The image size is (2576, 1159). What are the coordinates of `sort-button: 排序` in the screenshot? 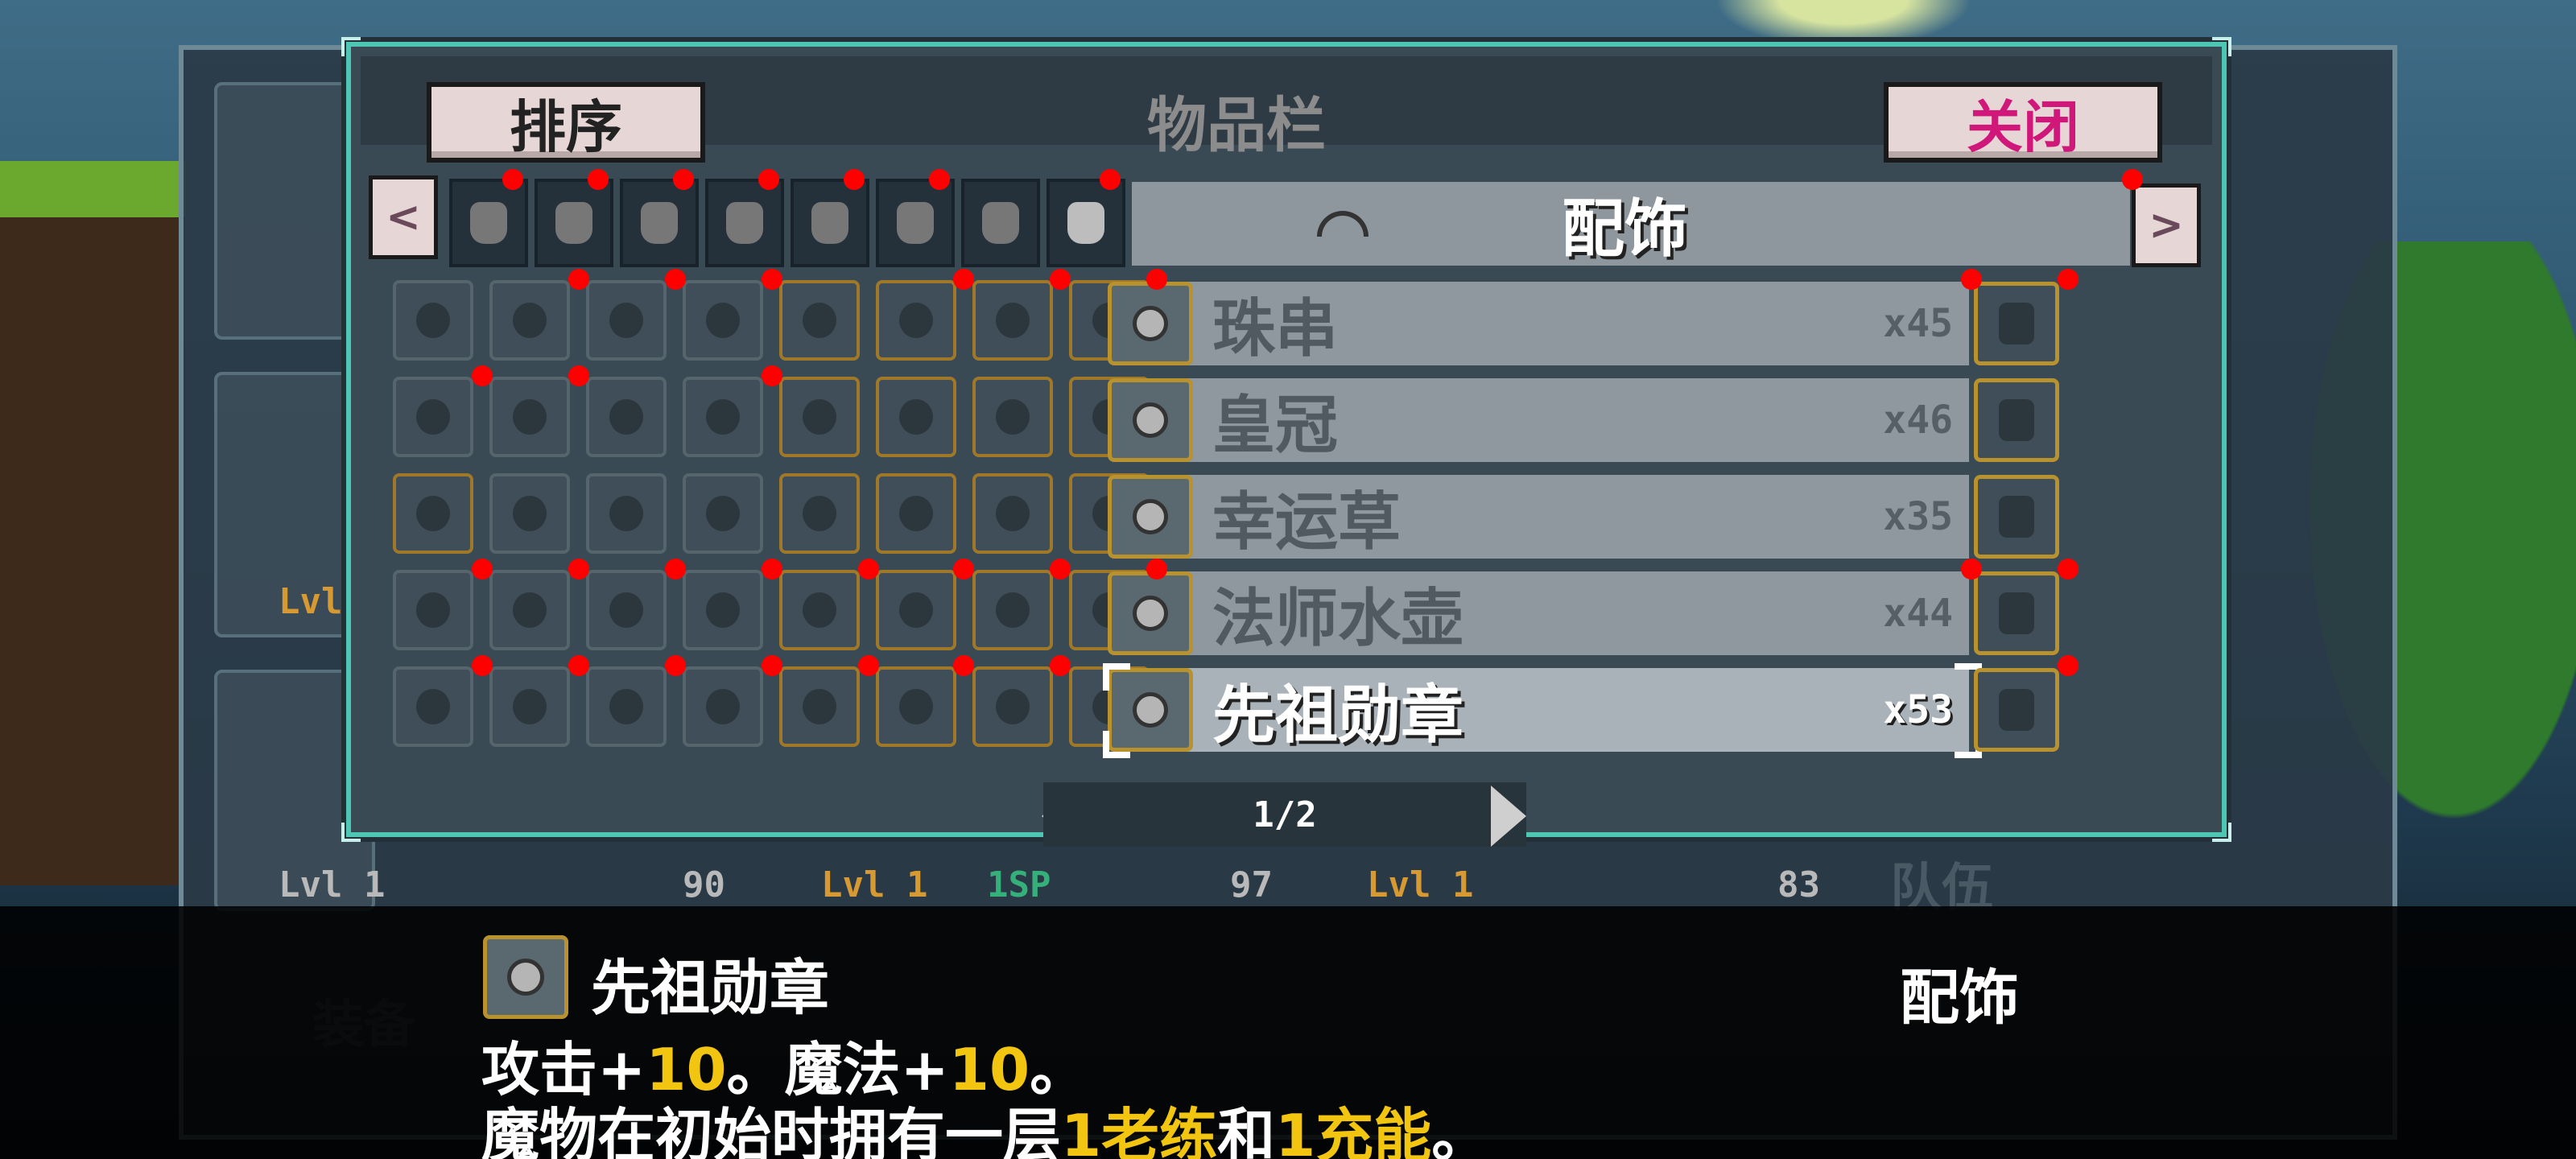 It's located at (566, 122).